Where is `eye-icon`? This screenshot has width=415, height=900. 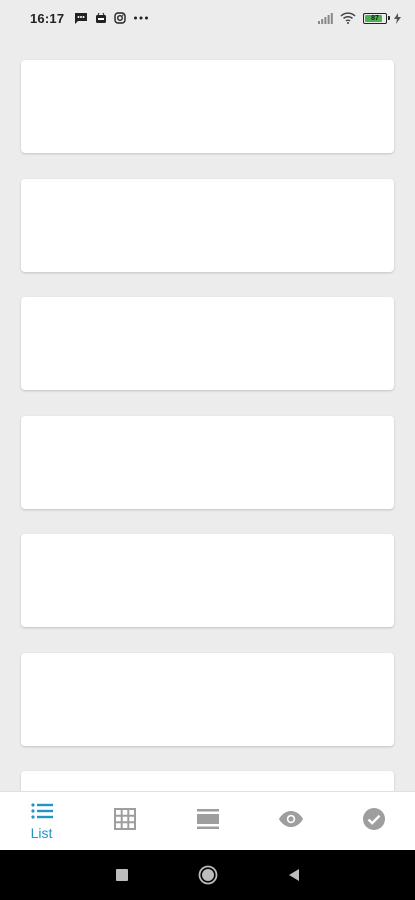
eye-icon is located at coordinates (290, 821).